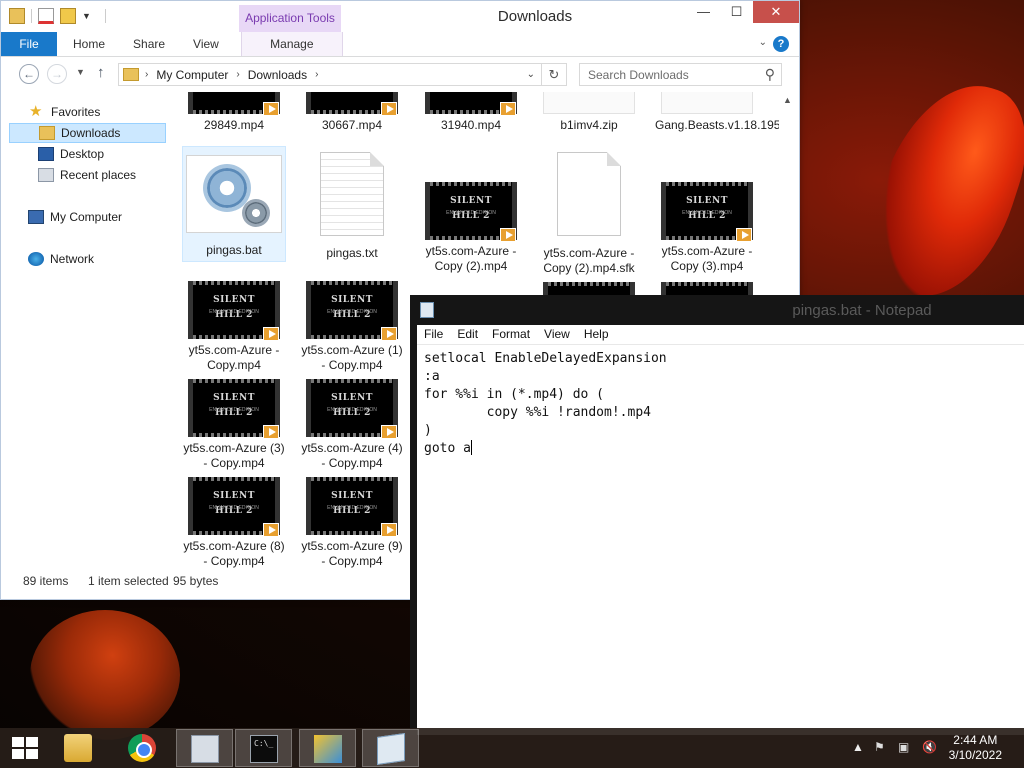 This screenshot has width=1024, height=768. What do you see at coordinates (330, 74) in the screenshot?
I see `address-field: › My Computer › Downloads › ⌄` at bounding box center [330, 74].